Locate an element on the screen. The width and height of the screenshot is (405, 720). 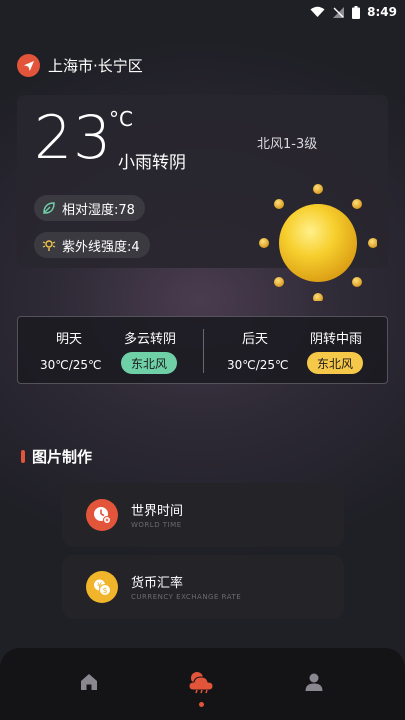
uv-bulb-icon is located at coordinates (49, 245).